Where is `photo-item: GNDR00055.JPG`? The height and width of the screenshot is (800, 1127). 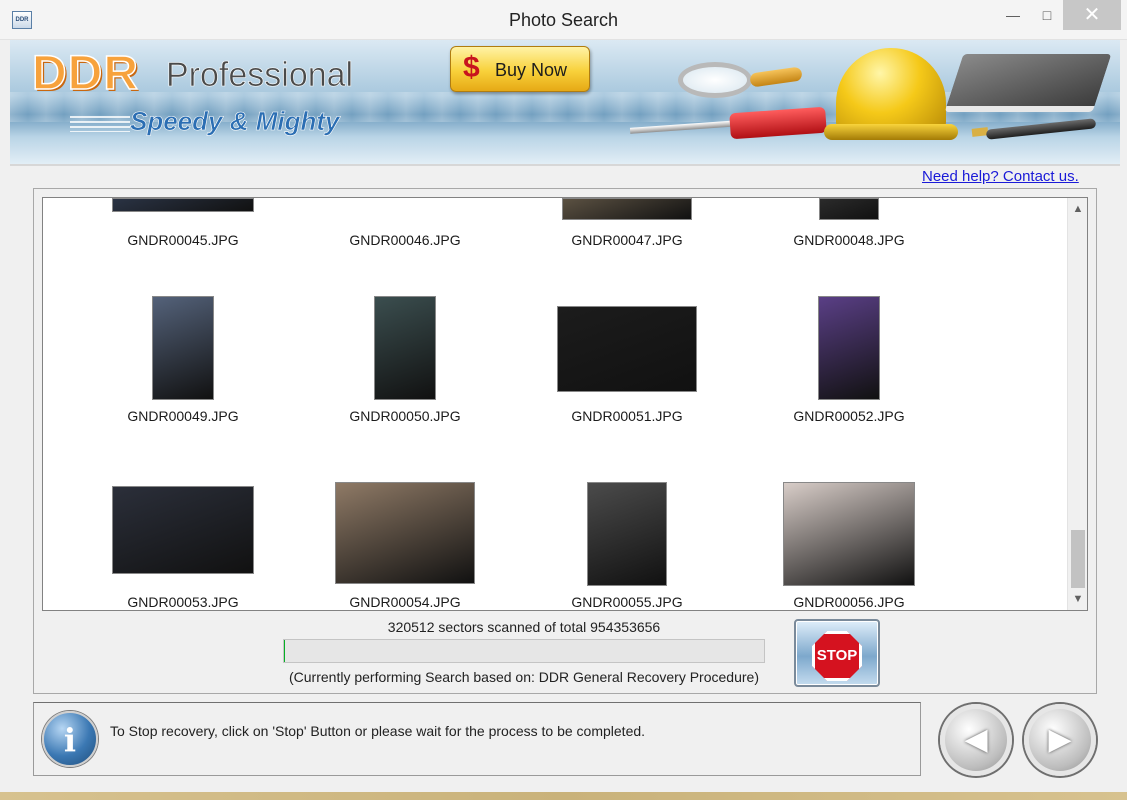 photo-item: GNDR00055.JPG is located at coordinates (627, 404).